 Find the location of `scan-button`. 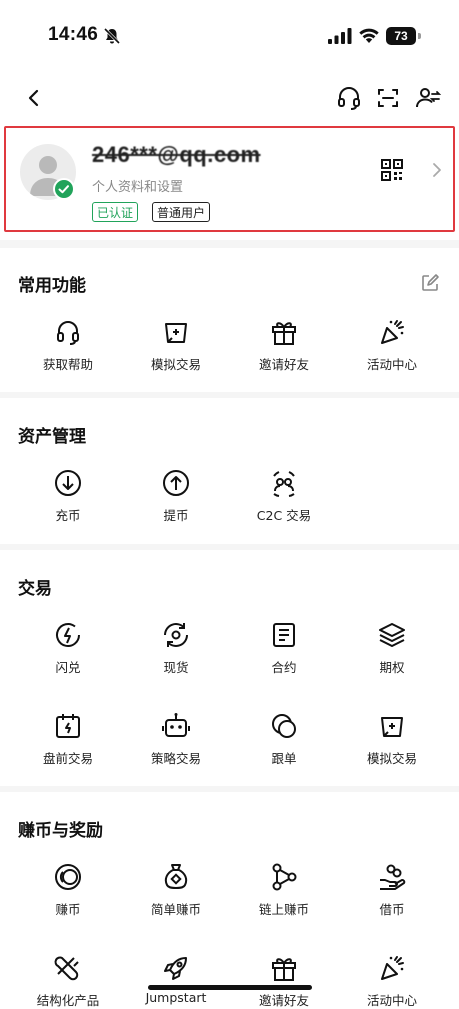

scan-button is located at coordinates (388, 98).